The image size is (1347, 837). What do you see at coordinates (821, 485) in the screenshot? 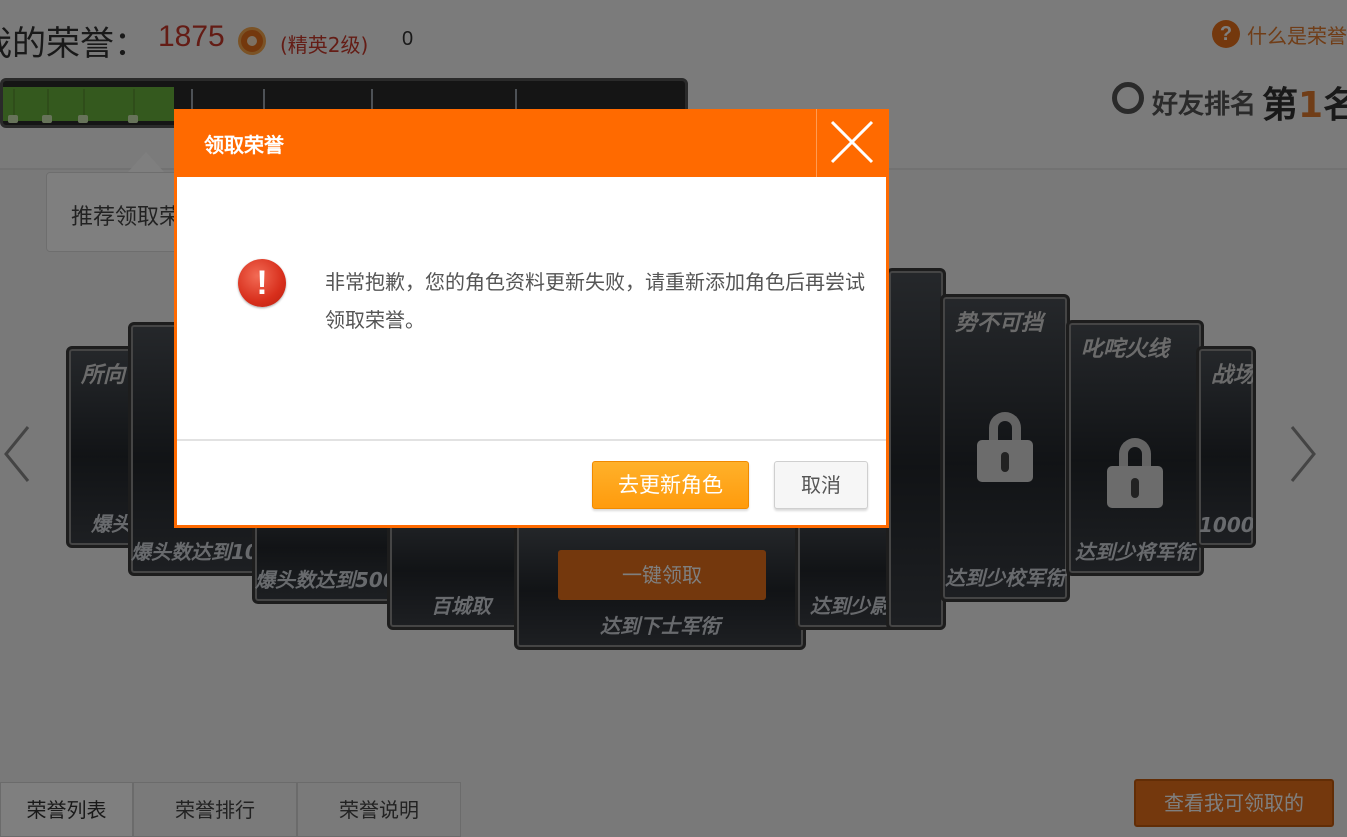
I see `cancel-button: 取消` at bounding box center [821, 485].